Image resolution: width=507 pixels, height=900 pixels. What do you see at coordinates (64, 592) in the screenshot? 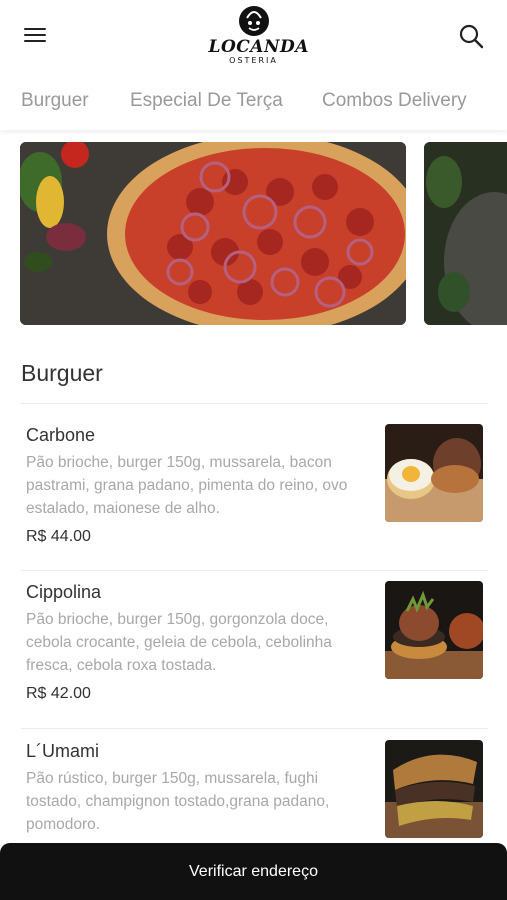
I see `item-name: Cippolina` at bounding box center [64, 592].